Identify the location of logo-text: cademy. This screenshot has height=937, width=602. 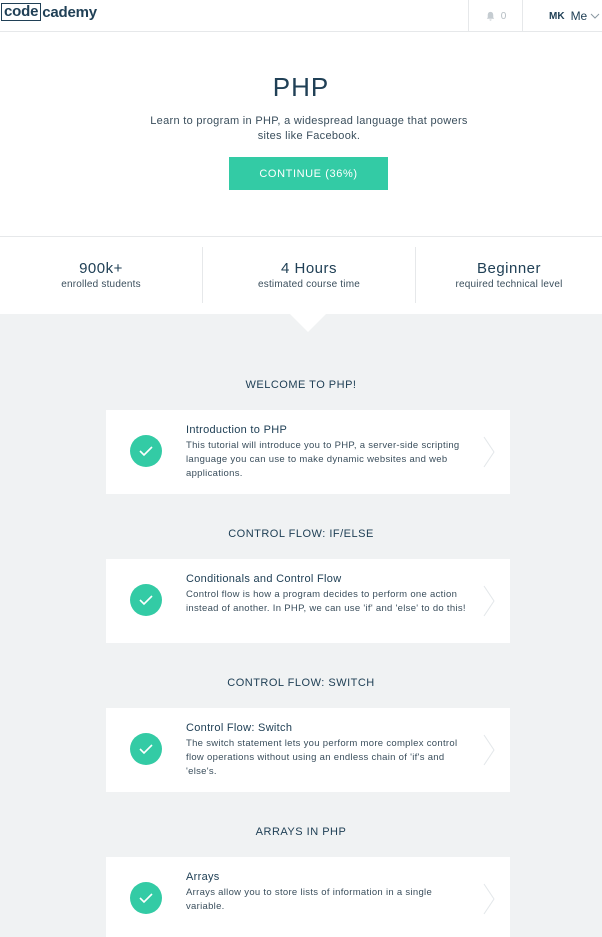
(69, 12).